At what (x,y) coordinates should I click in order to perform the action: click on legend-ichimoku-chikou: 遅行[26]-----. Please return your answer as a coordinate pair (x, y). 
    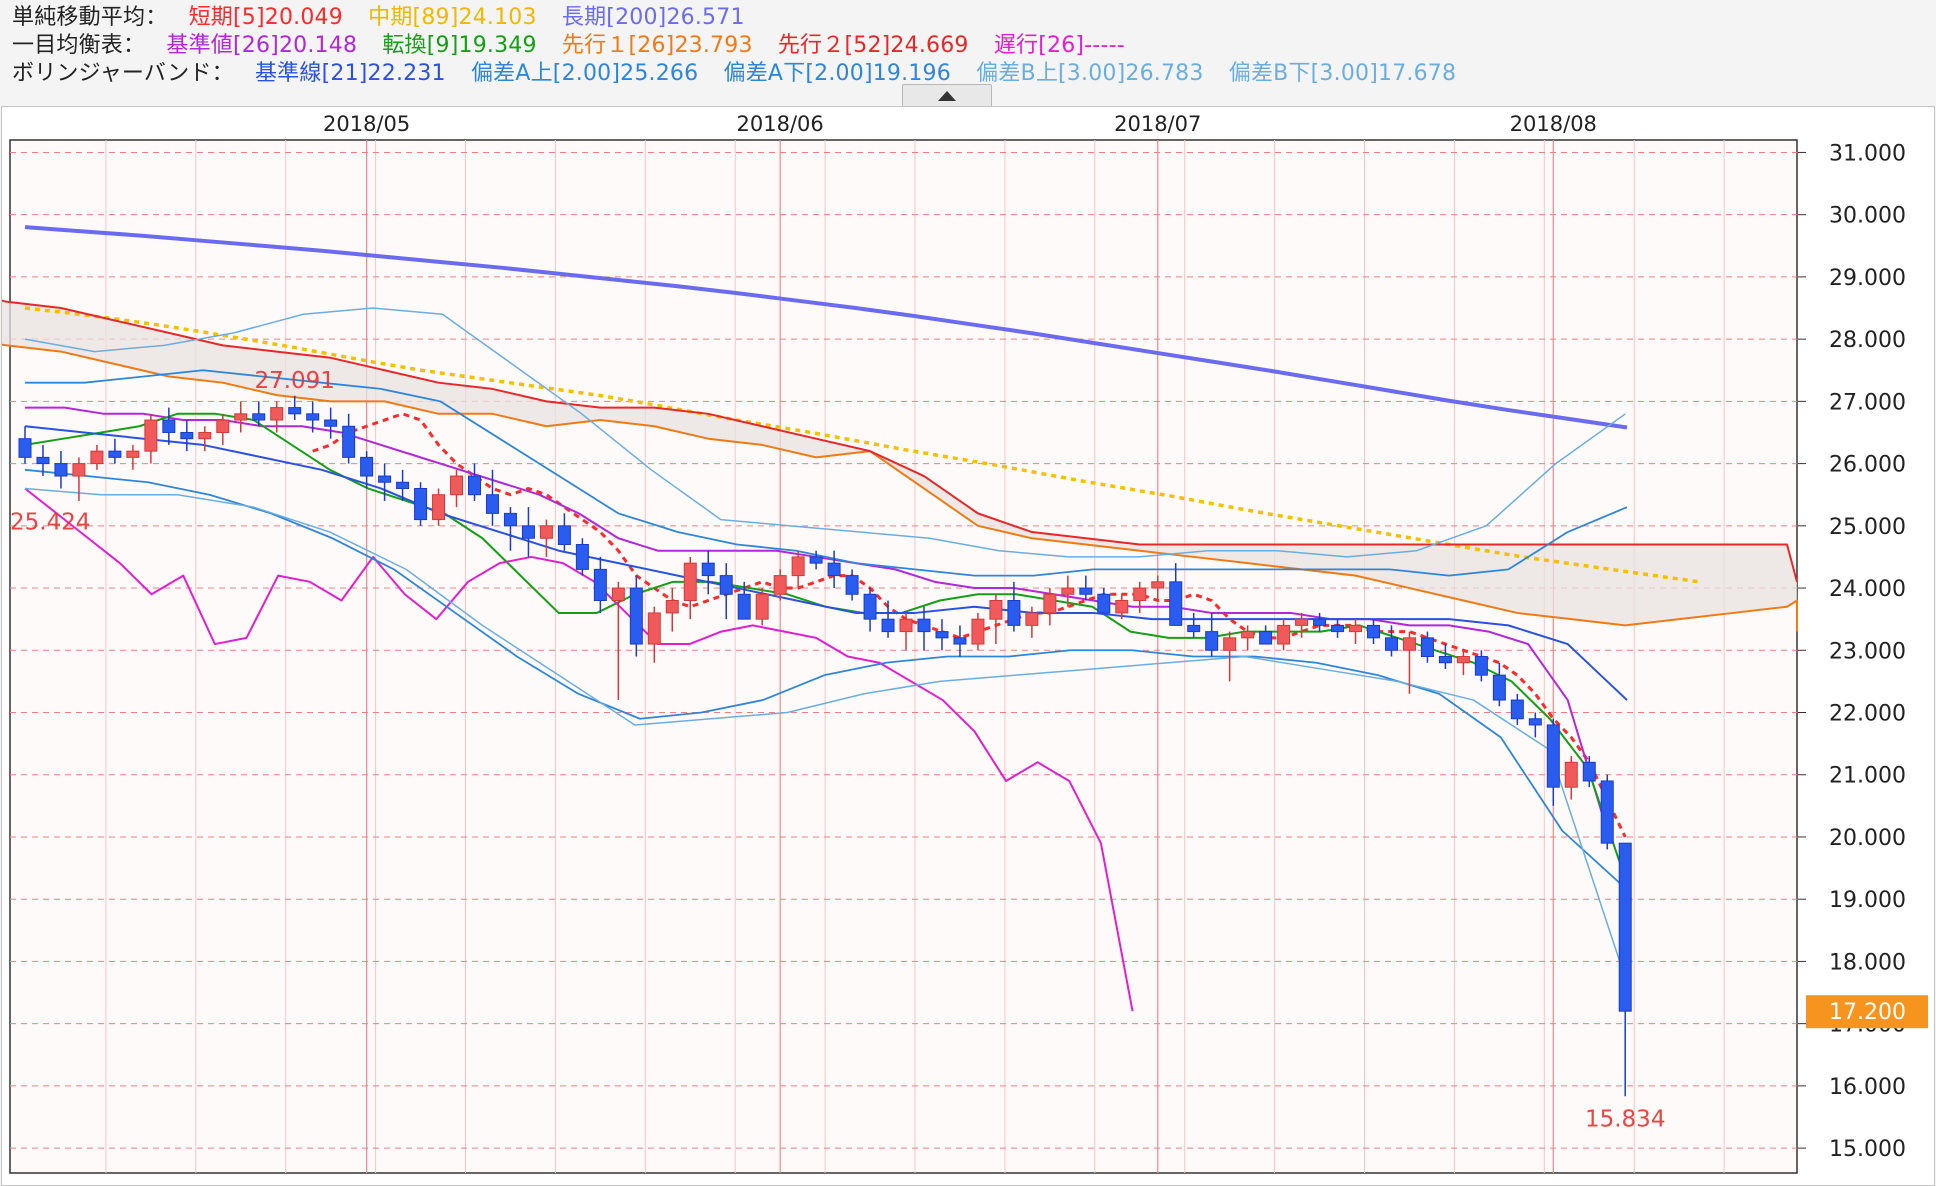
    Looking at the image, I should click on (1059, 45).